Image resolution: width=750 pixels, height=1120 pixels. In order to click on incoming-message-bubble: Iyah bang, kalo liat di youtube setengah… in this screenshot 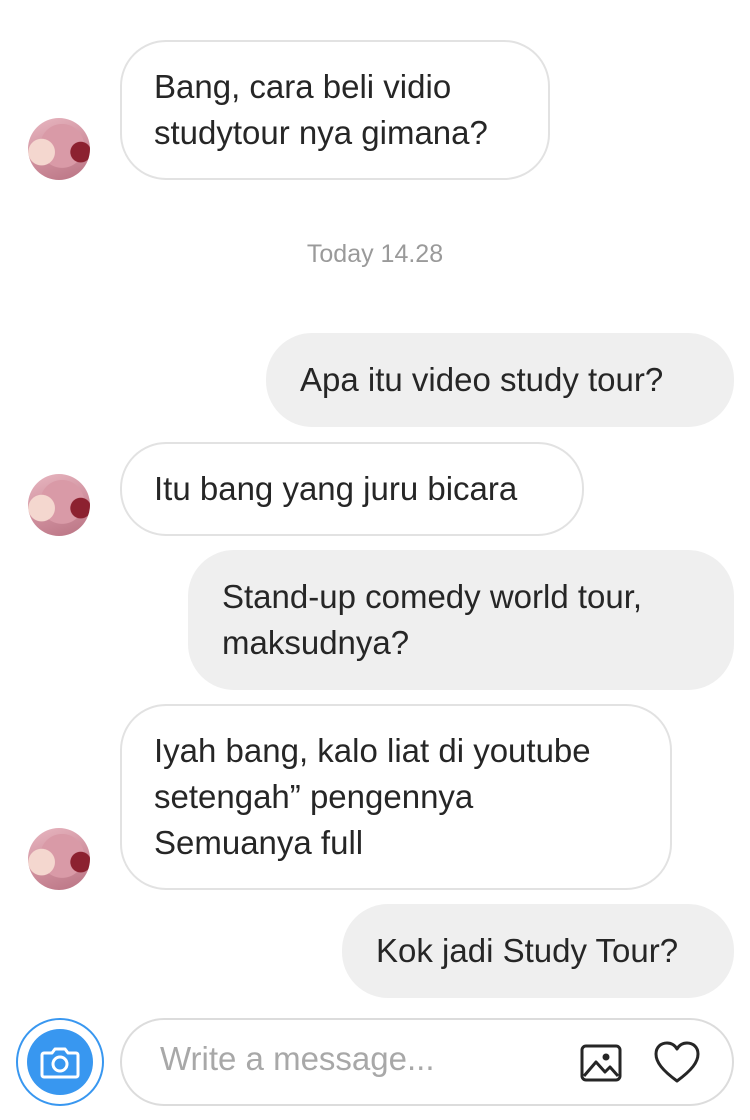, I will do `click(396, 797)`.